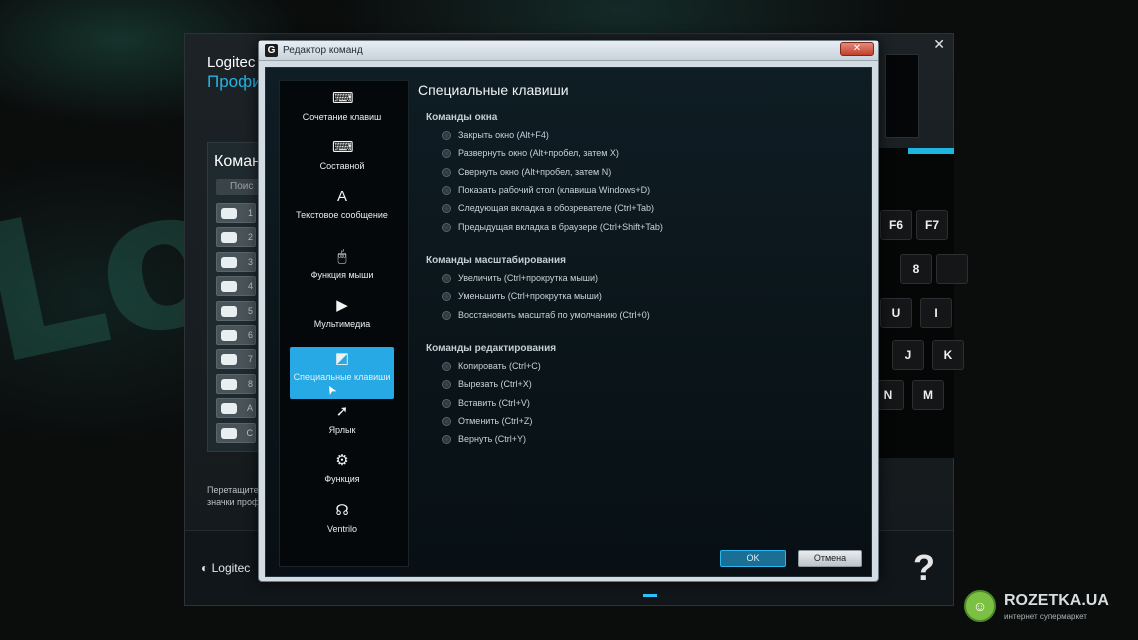 The width and height of the screenshot is (1138, 640). I want to click on option-label: Отменить (Ctrl+Z), so click(495, 420).